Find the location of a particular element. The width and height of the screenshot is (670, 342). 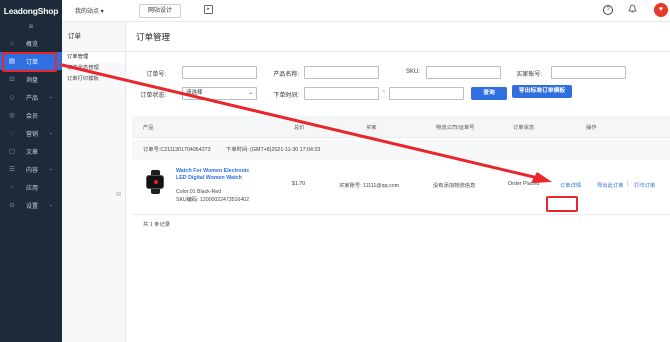

product-image is located at coordinates (155, 182).